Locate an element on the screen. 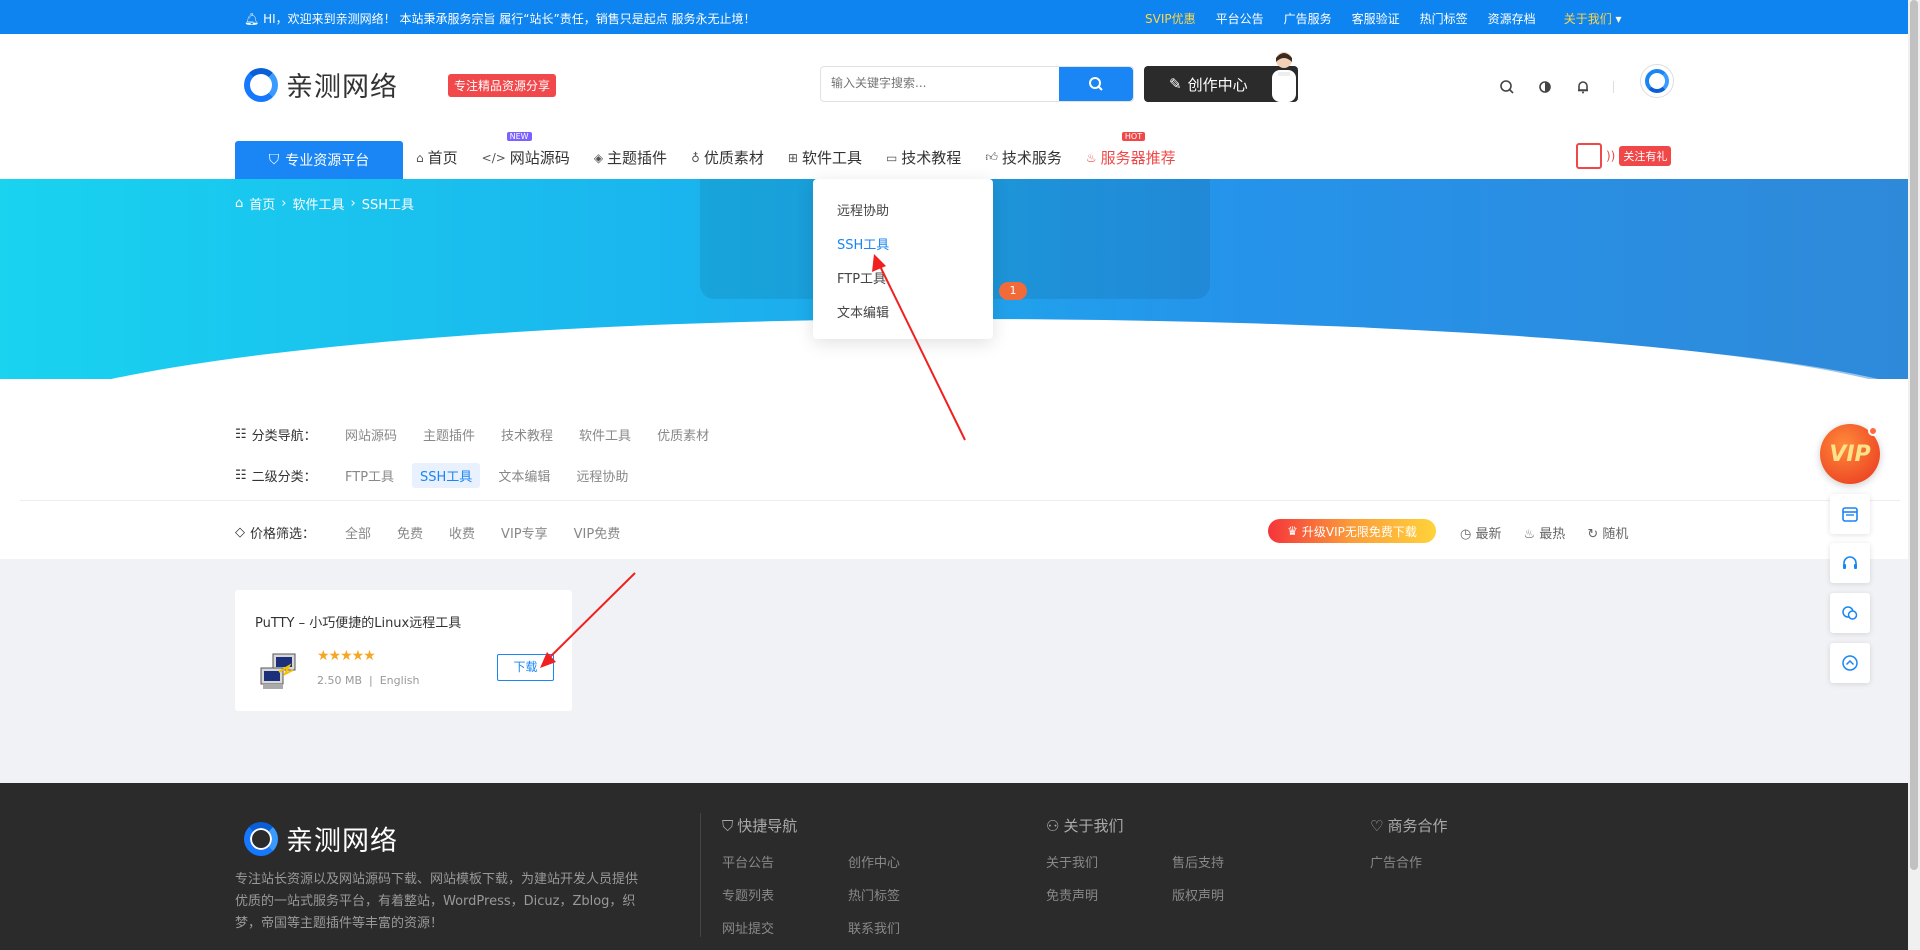  headset-icon is located at coordinates (1850, 562).